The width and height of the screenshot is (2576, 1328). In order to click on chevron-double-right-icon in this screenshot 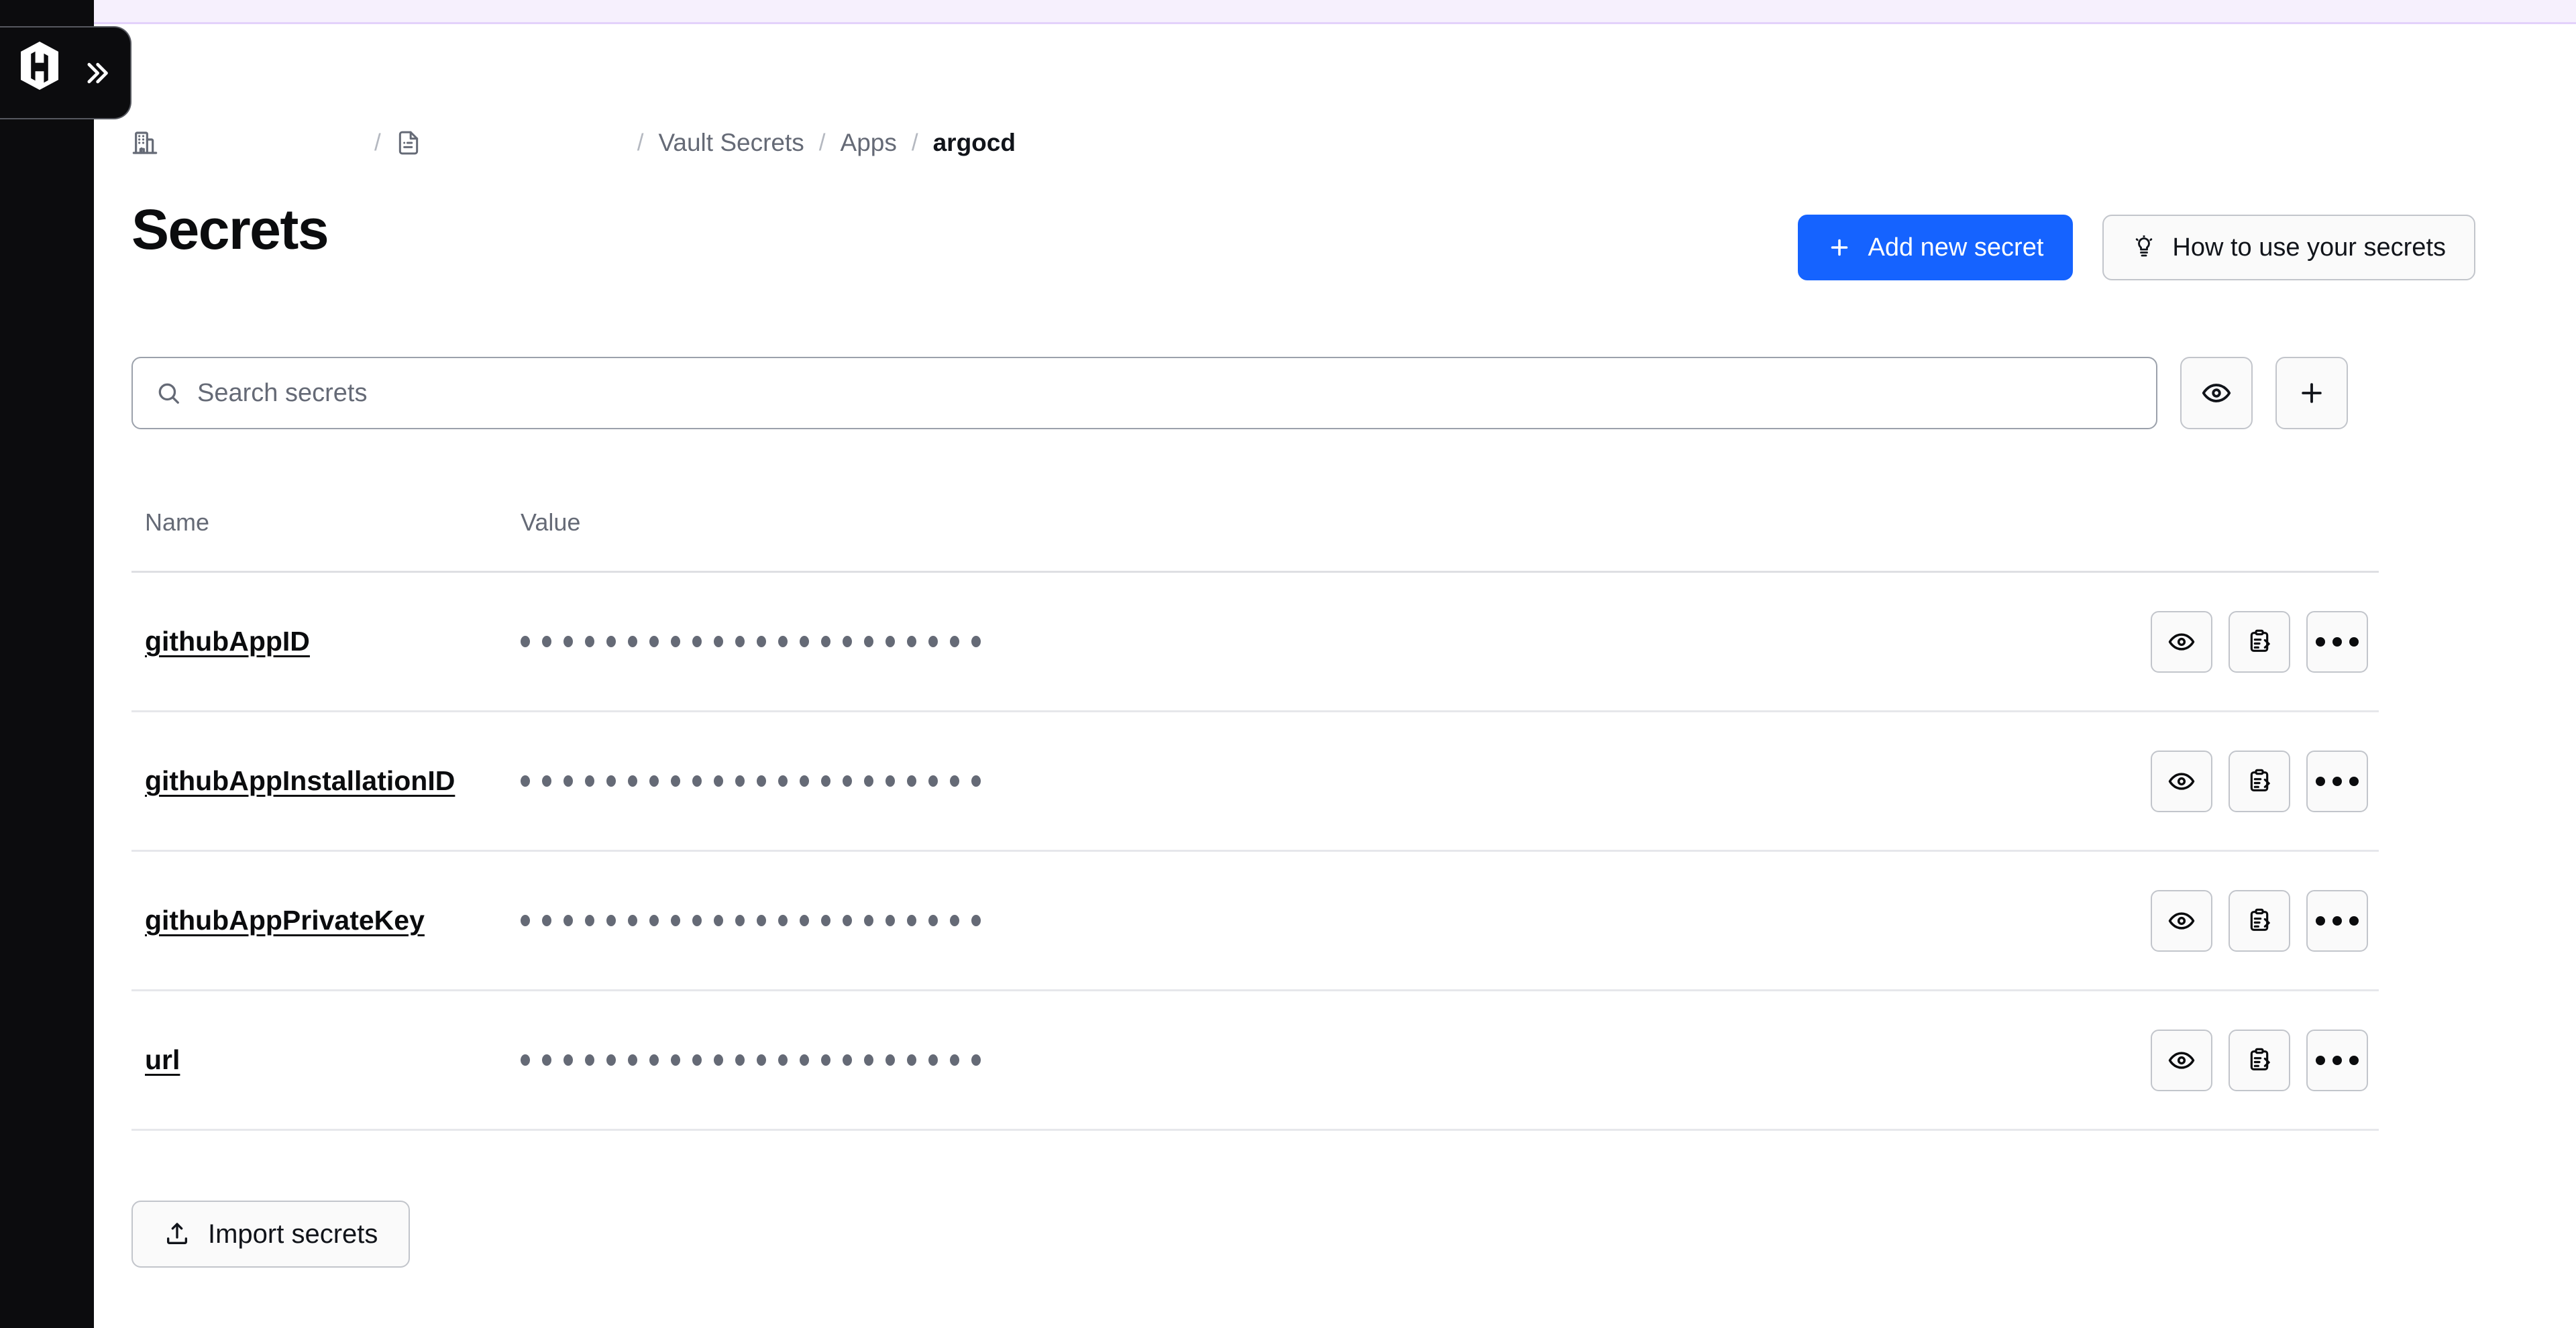, I will do `click(95, 73)`.